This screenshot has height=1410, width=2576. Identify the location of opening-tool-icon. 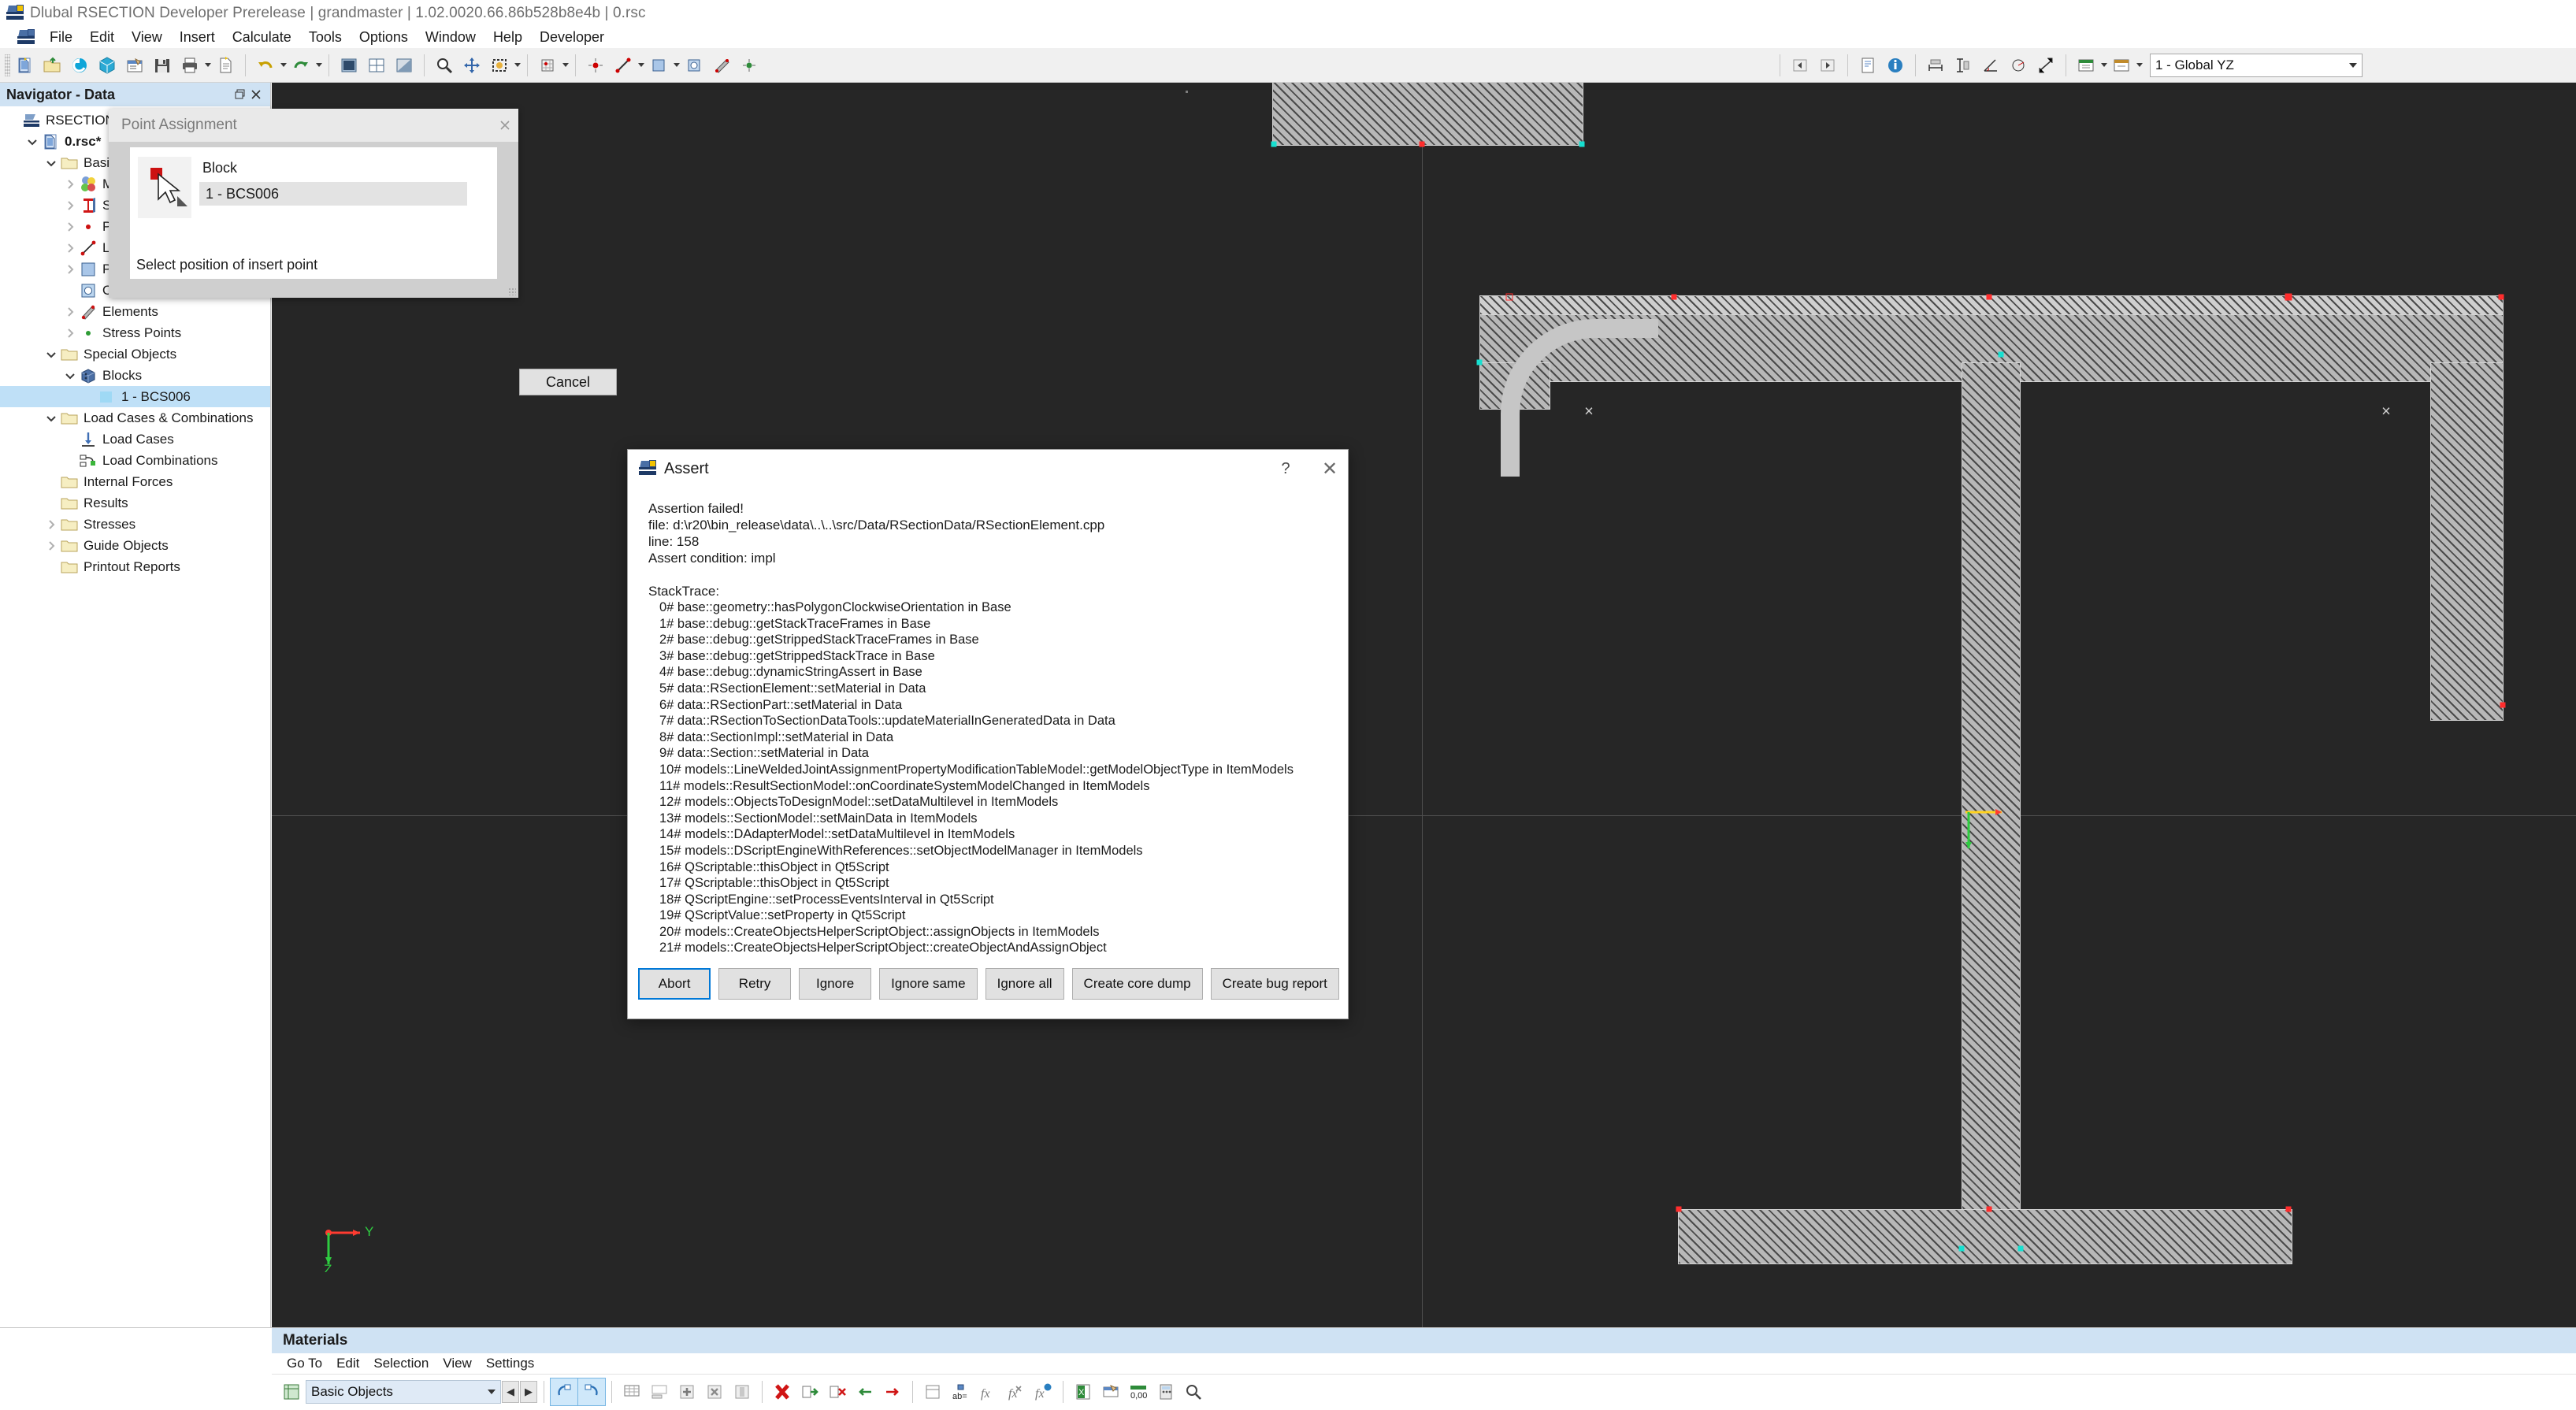
(694, 65).